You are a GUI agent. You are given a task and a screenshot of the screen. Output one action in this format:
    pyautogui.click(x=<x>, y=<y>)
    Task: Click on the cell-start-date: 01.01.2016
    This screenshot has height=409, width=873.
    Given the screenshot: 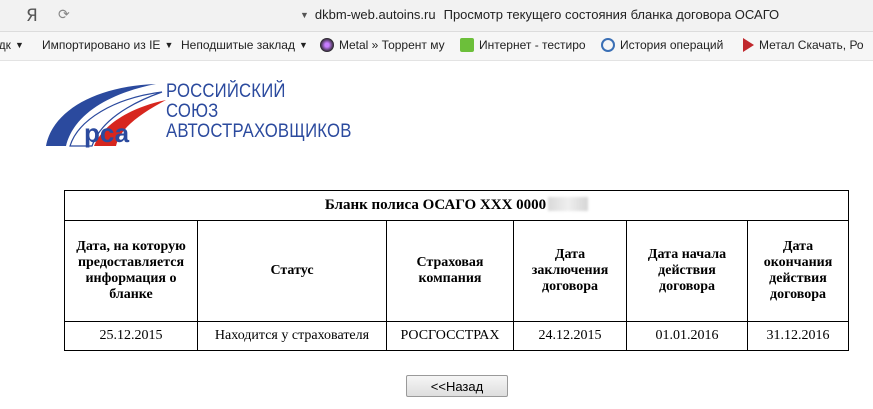 What is the action you would take?
    pyautogui.click(x=687, y=336)
    